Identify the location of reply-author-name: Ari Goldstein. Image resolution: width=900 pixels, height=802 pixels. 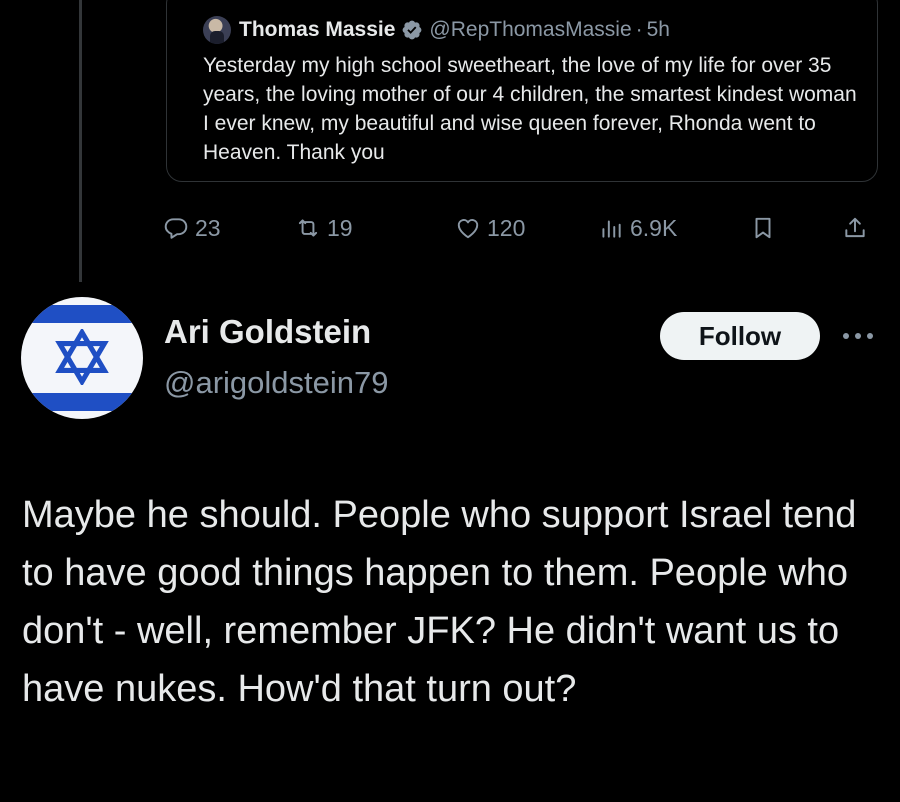
(267, 332).